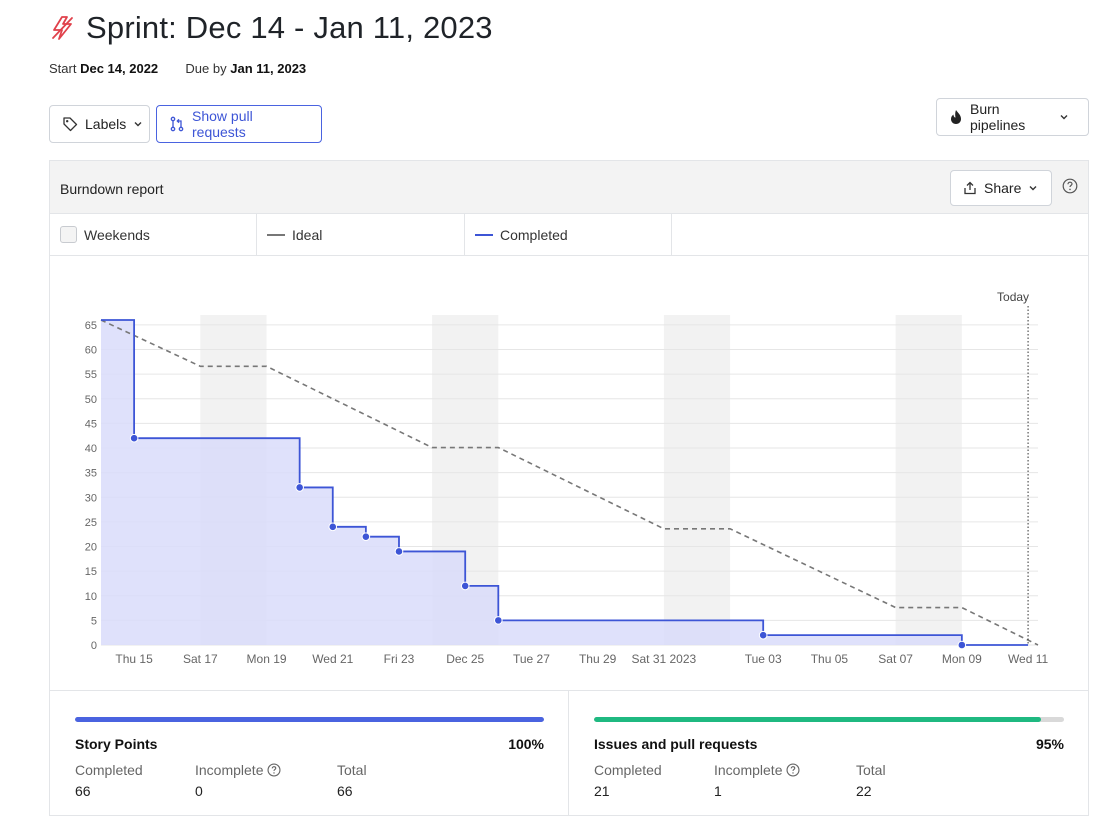 This screenshot has width=1120, height=832. I want to click on x-tick-label: Dec 25, so click(465, 659).